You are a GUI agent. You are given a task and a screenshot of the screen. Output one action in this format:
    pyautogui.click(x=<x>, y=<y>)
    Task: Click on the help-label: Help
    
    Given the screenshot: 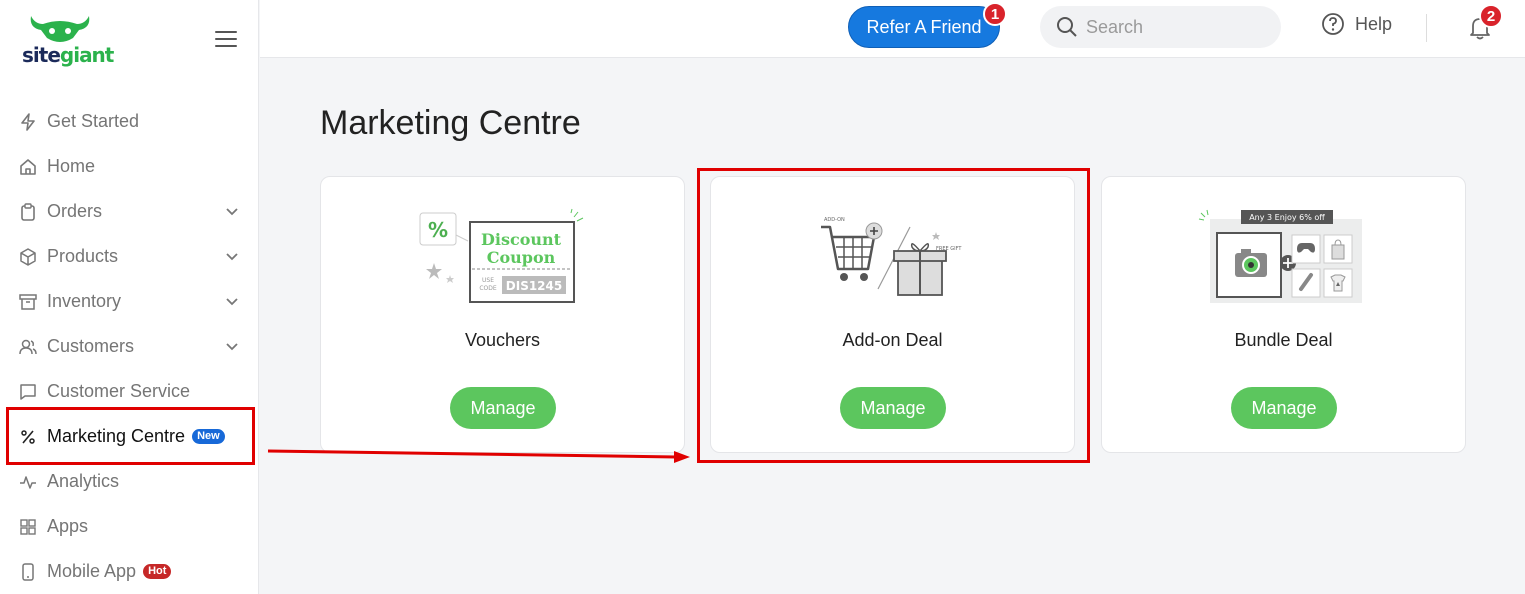 What is the action you would take?
    pyautogui.click(x=1374, y=23)
    